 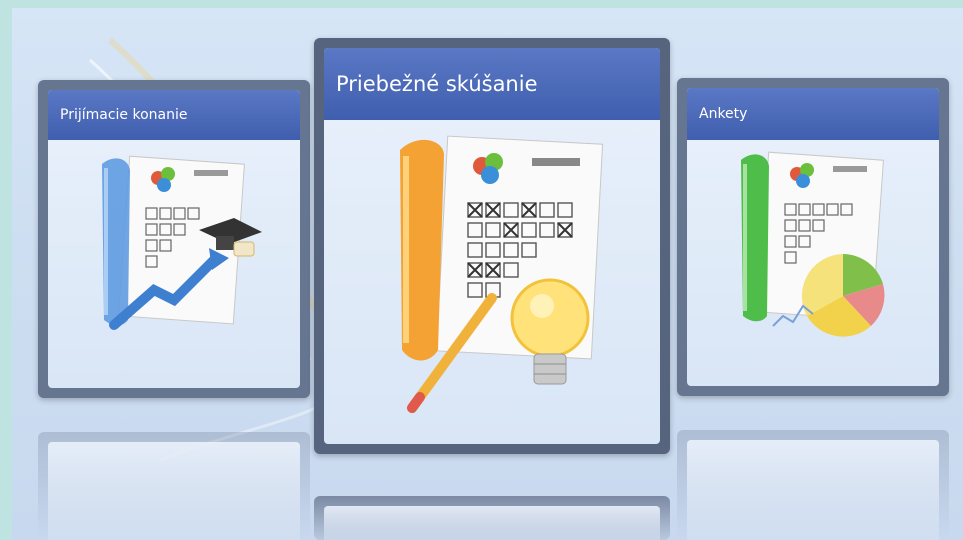 I want to click on window-left-edge, so click(x=6, y=270).